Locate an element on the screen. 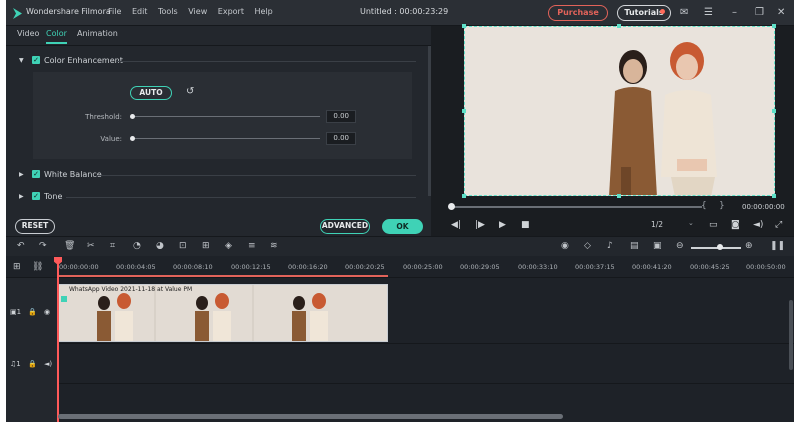  document-title: Untitled : 00:00:23:29 is located at coordinates (404, 11).